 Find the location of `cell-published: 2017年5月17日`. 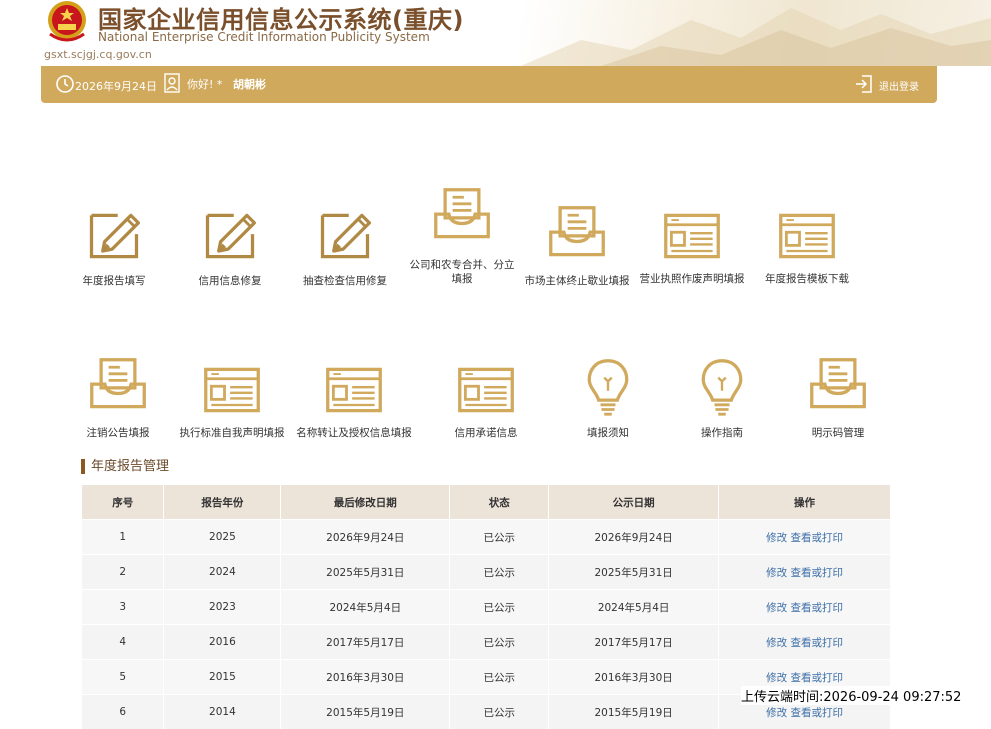

cell-published: 2017年5月17日 is located at coordinates (634, 642).